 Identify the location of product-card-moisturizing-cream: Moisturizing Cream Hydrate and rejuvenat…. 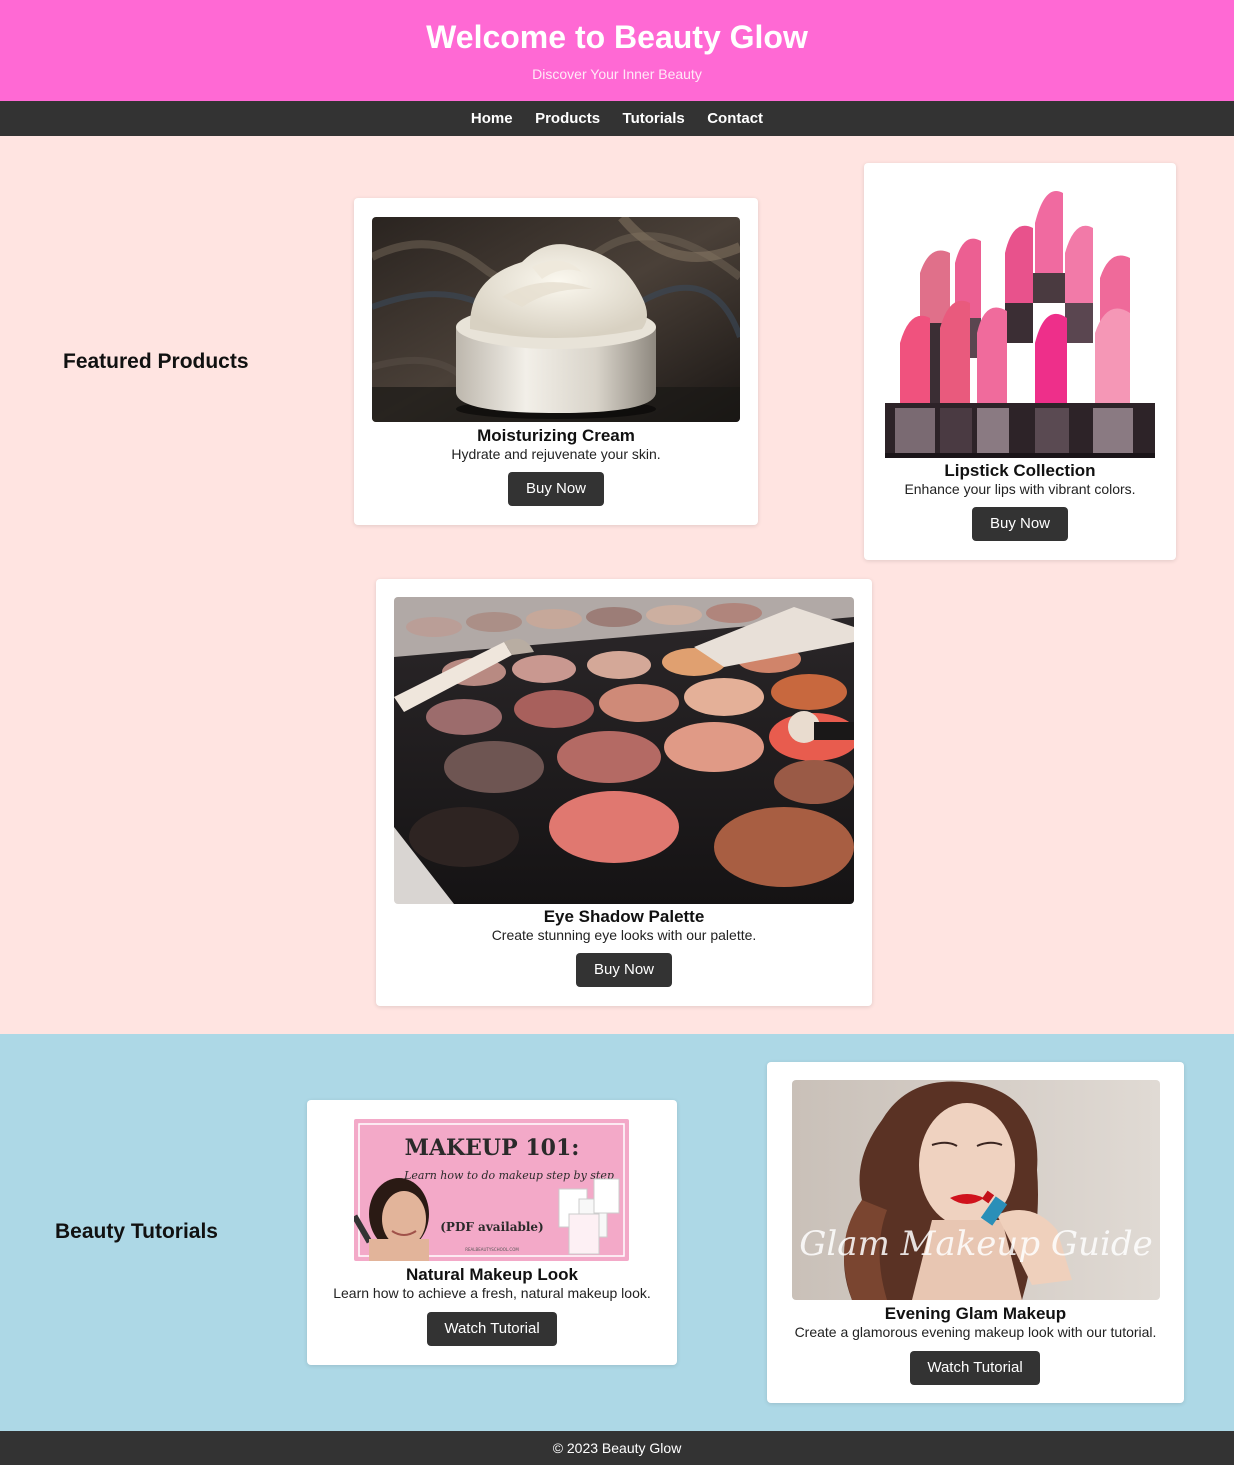
(556, 361).